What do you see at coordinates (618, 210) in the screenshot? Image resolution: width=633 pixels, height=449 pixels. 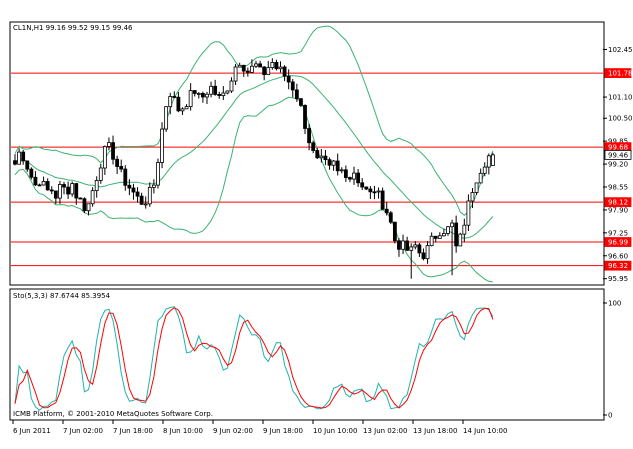 I see `price-tick-label: 97.90` at bounding box center [618, 210].